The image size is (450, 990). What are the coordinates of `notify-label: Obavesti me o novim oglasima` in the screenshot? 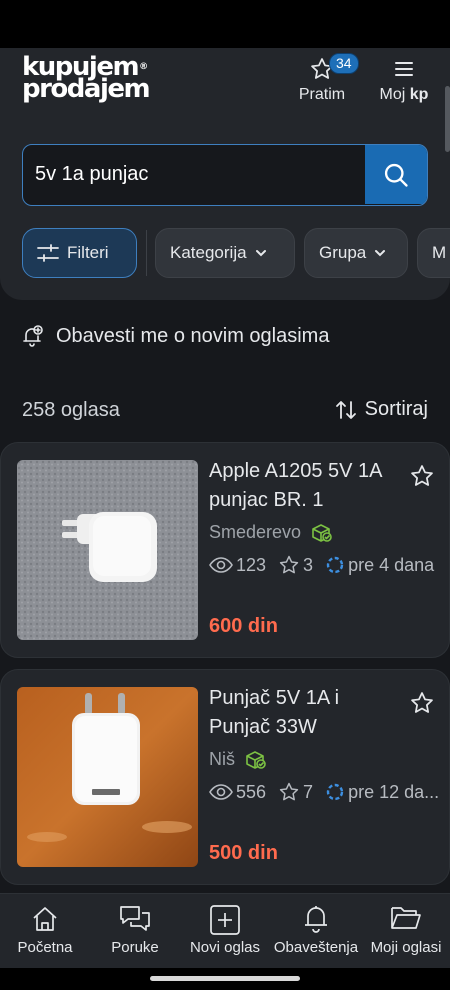 It's located at (193, 335).